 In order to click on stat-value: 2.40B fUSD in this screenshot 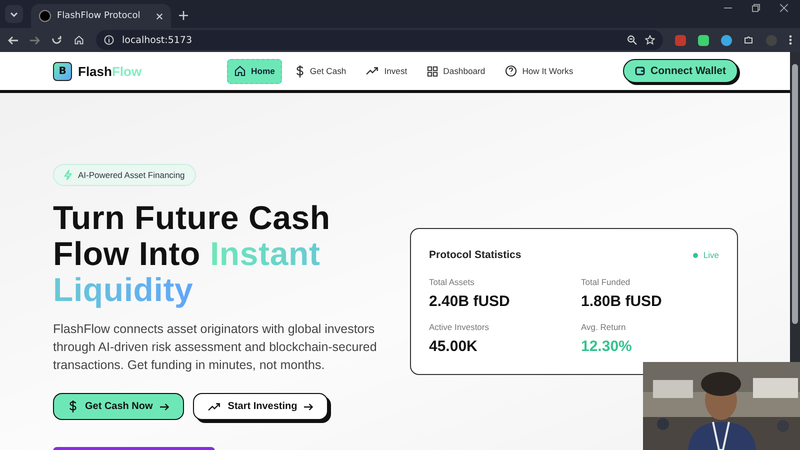, I will do `click(470, 301)`.